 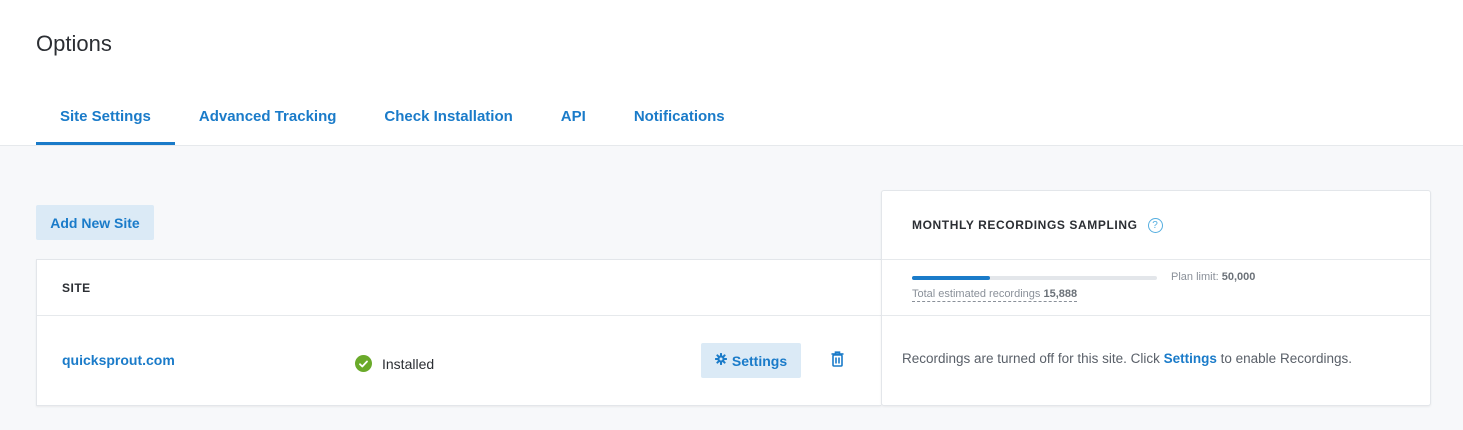 What do you see at coordinates (1238, 277) in the screenshot?
I see `plan-limit-value: 50,000` at bounding box center [1238, 277].